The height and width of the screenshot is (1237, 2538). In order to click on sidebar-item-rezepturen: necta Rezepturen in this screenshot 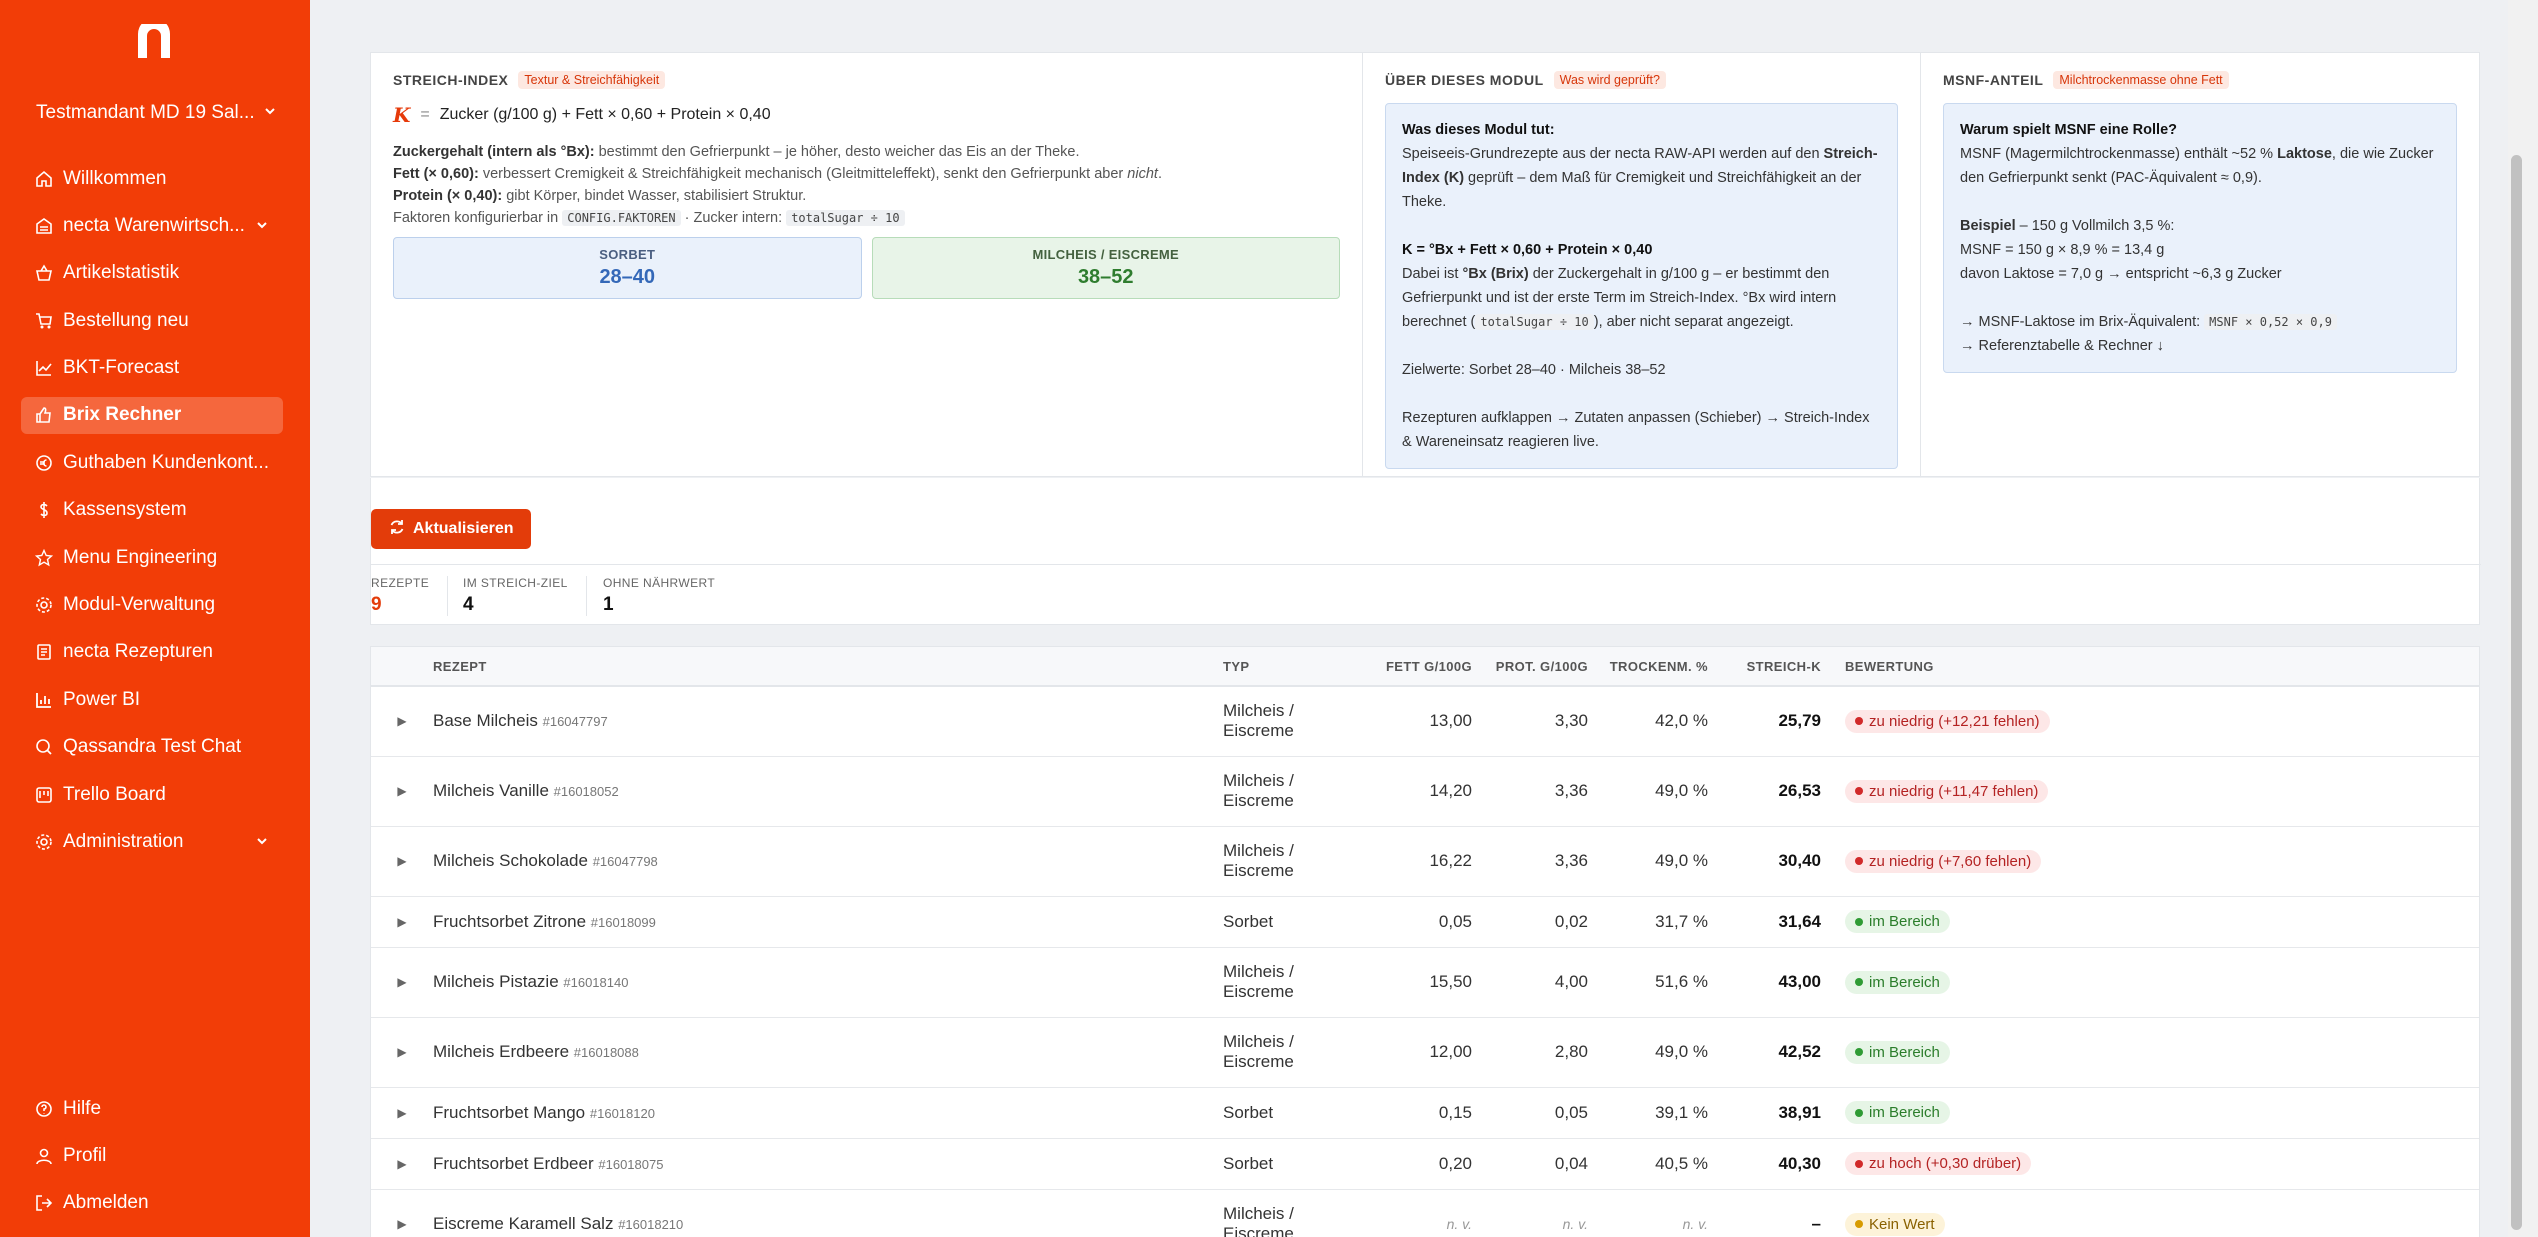, I will do `click(152, 652)`.